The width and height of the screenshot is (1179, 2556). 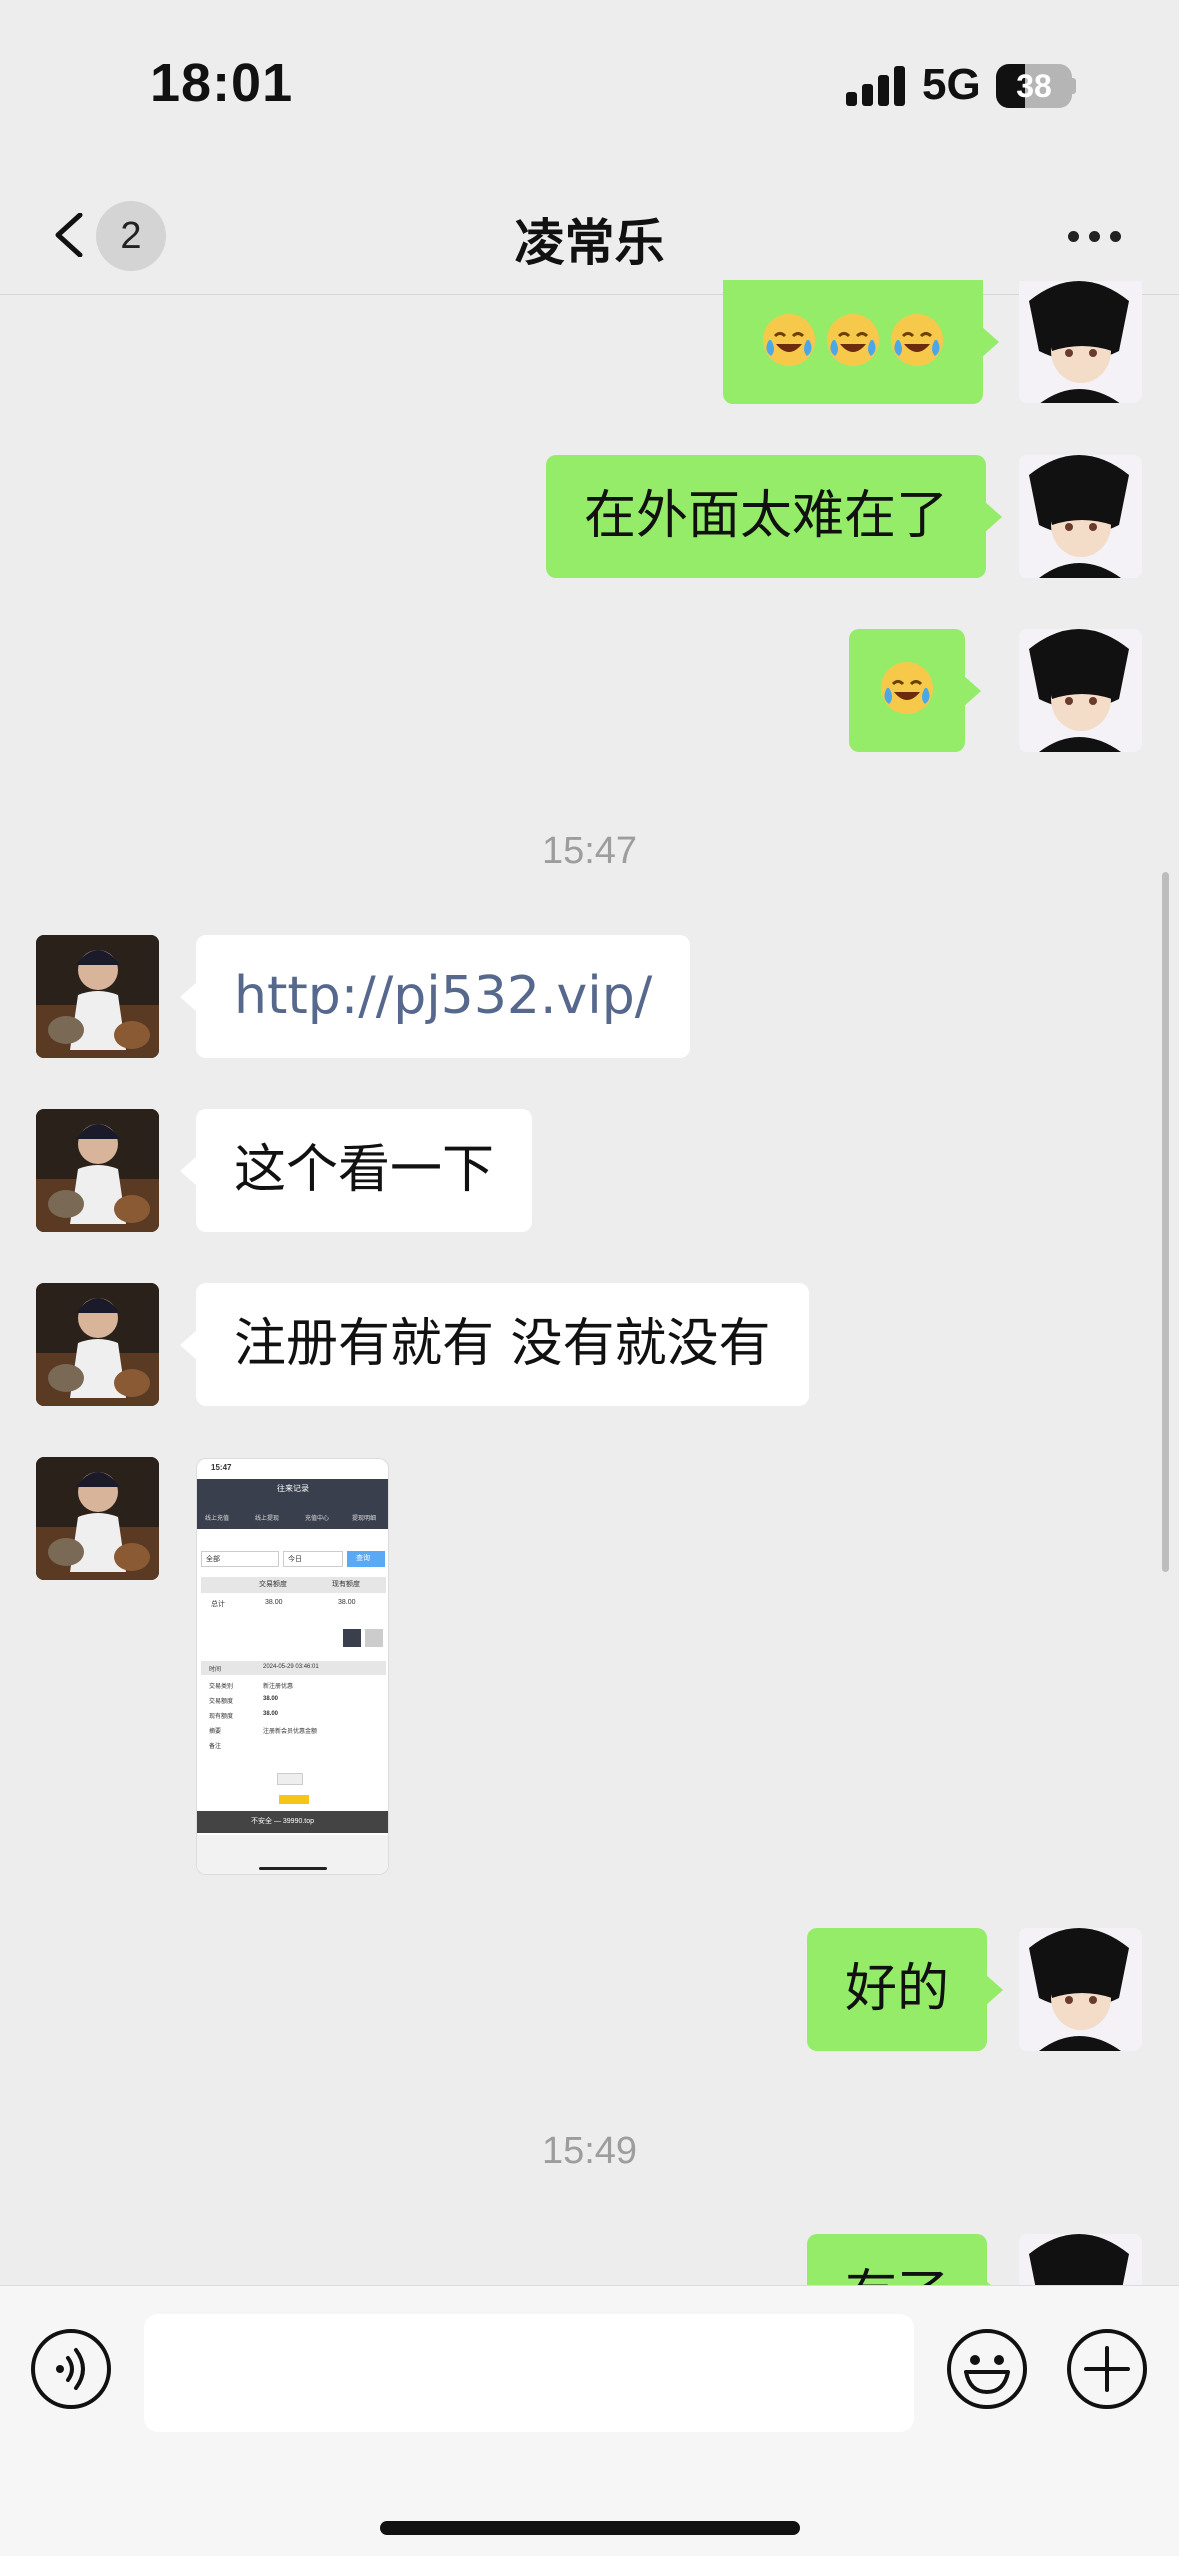 What do you see at coordinates (1107, 2369) in the screenshot?
I see `plus-icon` at bounding box center [1107, 2369].